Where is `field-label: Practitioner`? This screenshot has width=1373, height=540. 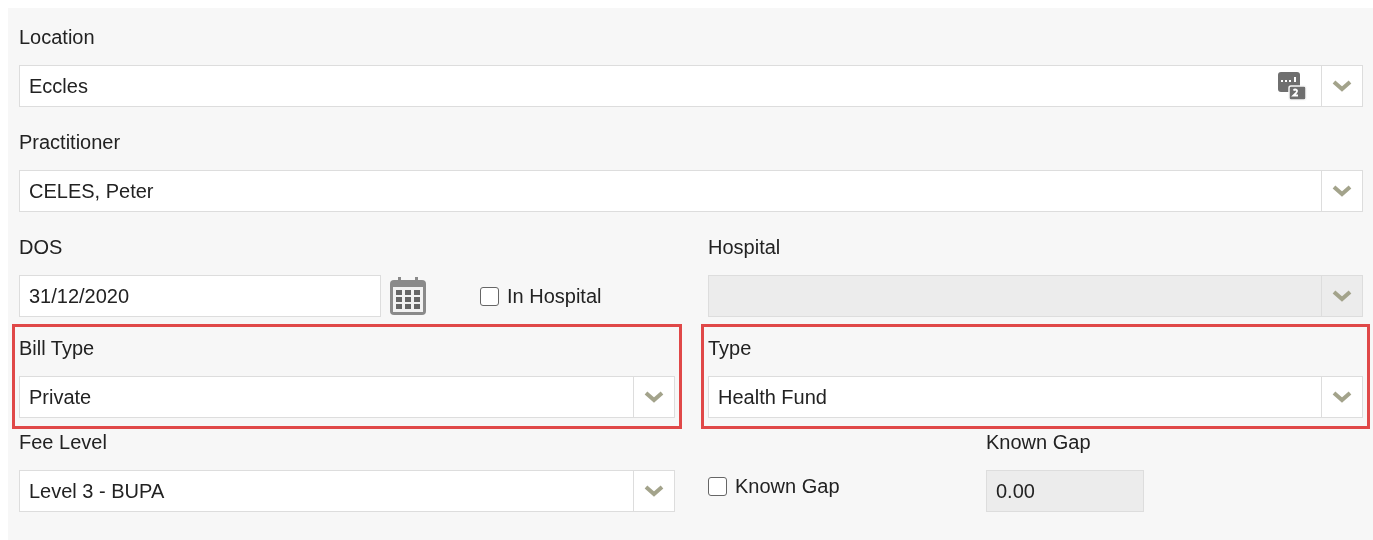 field-label: Practitioner is located at coordinates (70, 142).